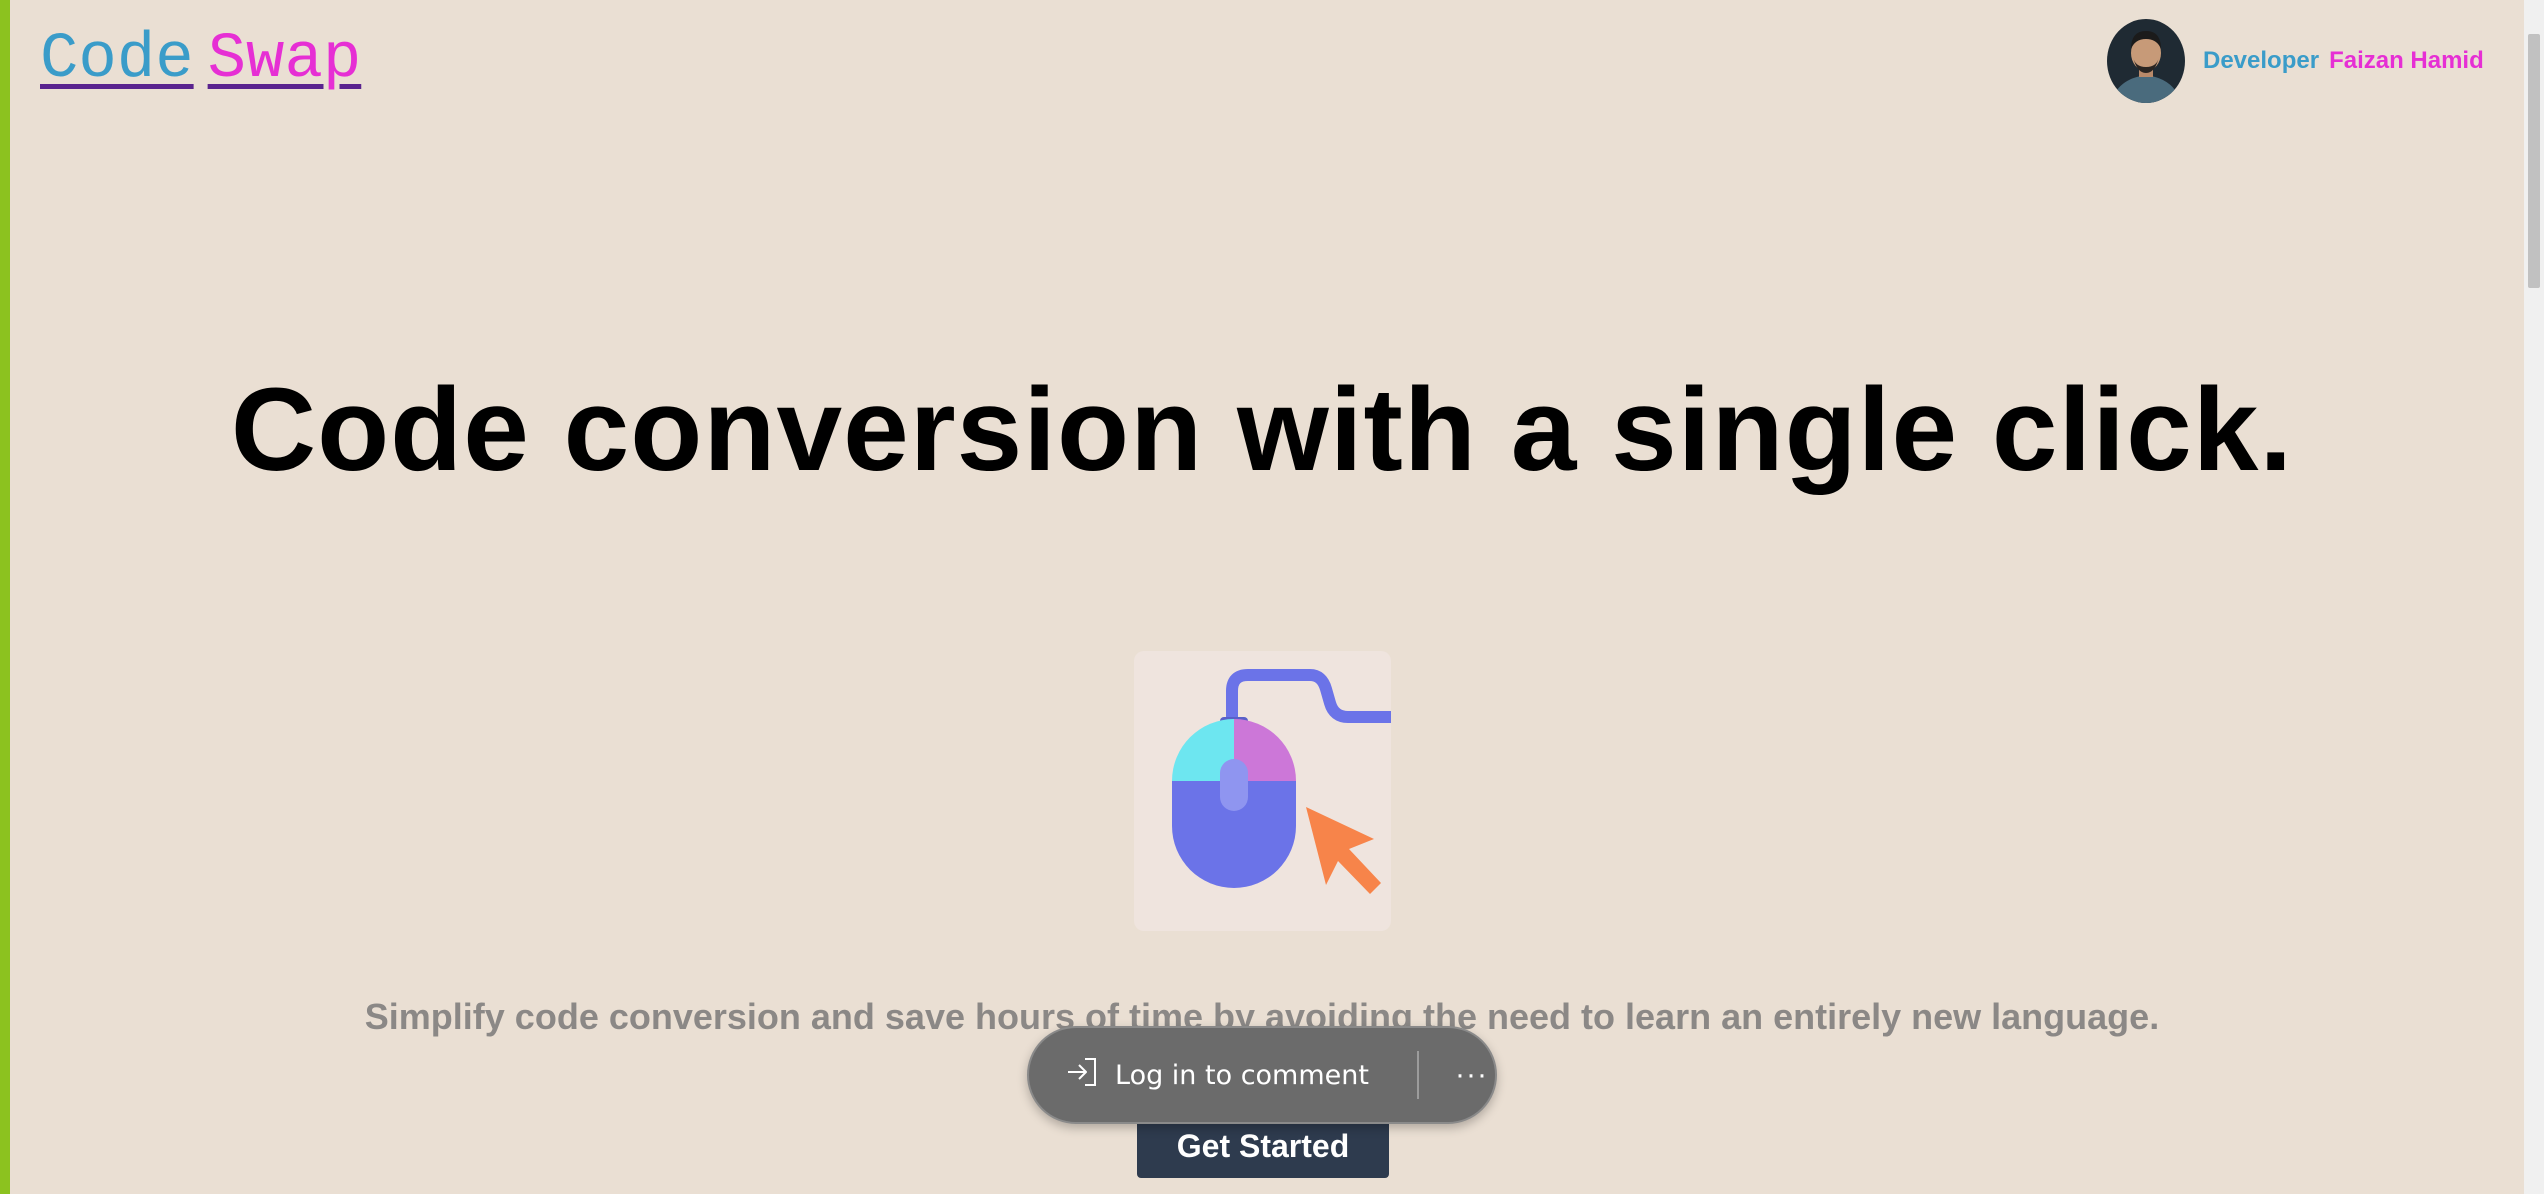 This screenshot has width=2544, height=1194. I want to click on cursor-arrow-icon, so click(1343, 850).